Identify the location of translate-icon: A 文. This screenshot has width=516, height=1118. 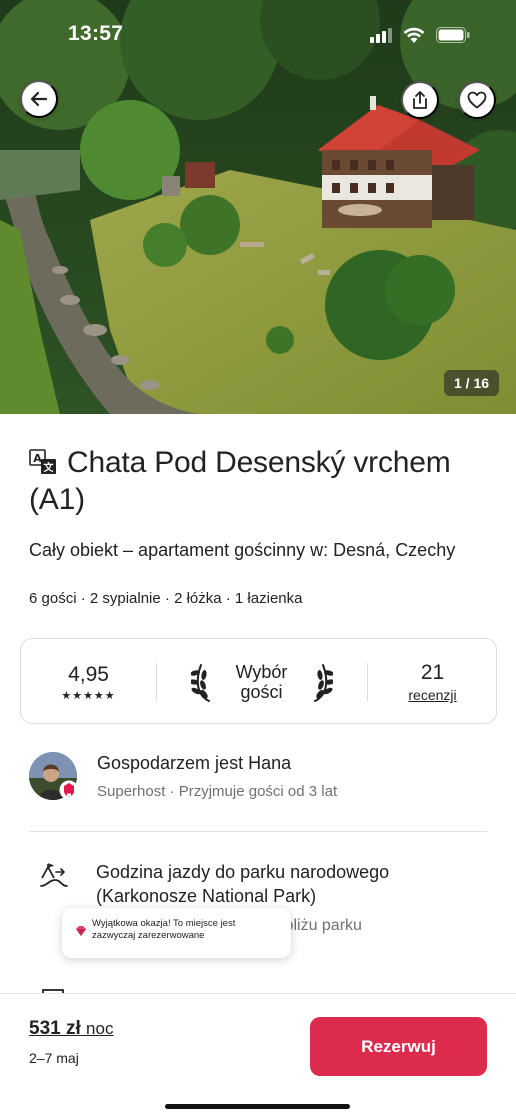
(43, 462).